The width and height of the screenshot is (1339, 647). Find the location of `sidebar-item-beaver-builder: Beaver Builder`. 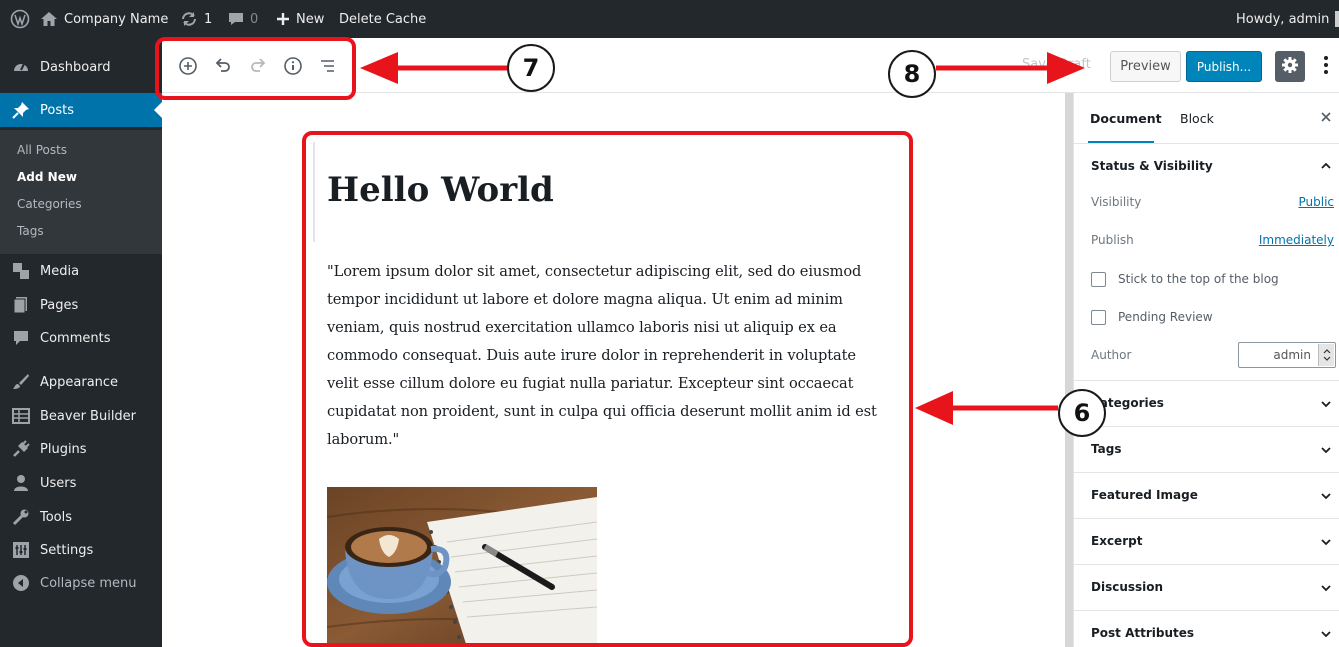

sidebar-item-beaver-builder: Beaver Builder is located at coordinates (81, 416).